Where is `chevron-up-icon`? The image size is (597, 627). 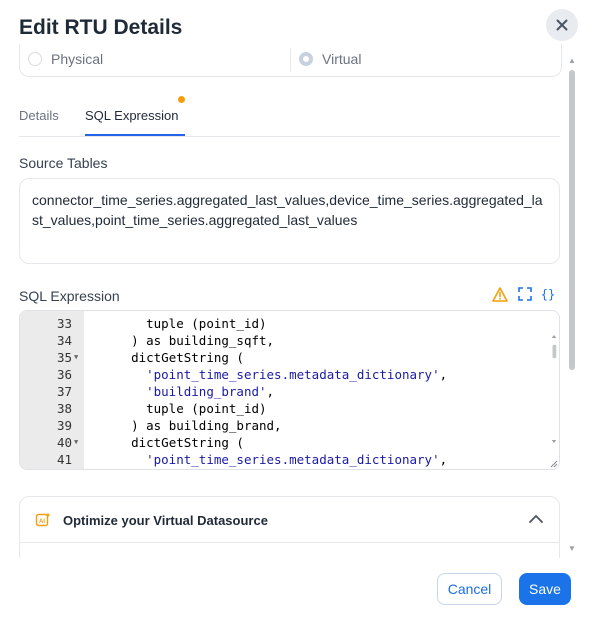 chevron-up-icon is located at coordinates (536, 519).